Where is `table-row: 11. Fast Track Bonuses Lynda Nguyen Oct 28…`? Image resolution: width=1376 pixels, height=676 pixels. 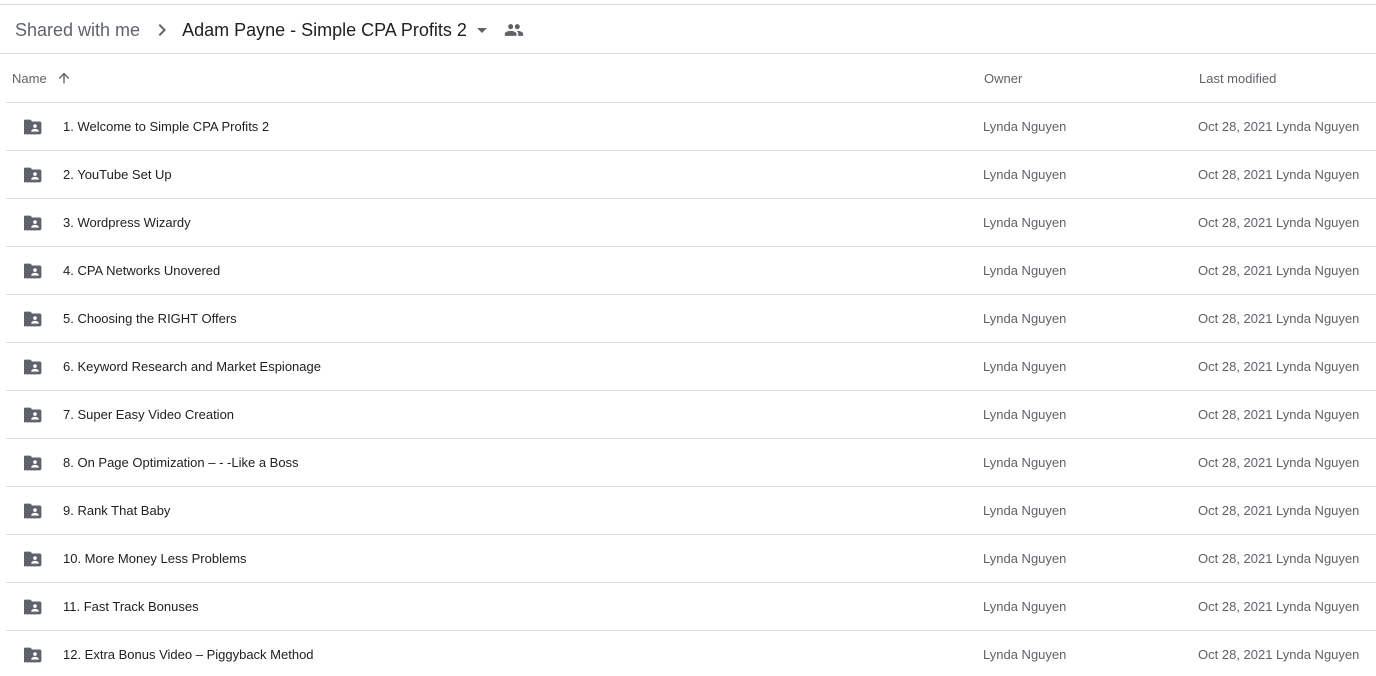
table-row: 11. Fast Track Bonuses Lynda Nguyen Oct 28… is located at coordinates (691, 607).